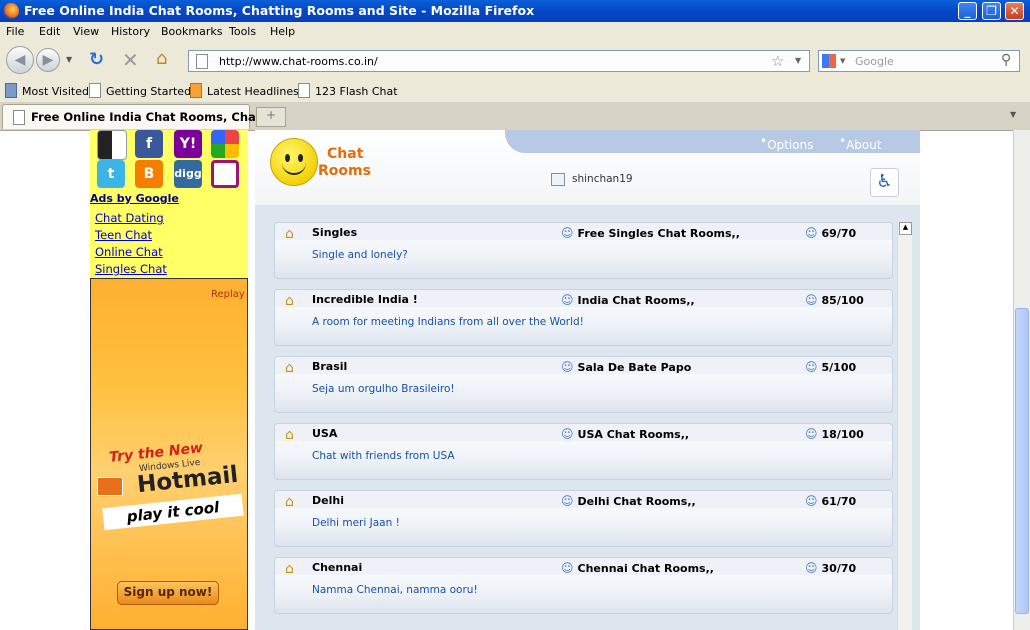  I want to click on menu-view: View, so click(86, 31).